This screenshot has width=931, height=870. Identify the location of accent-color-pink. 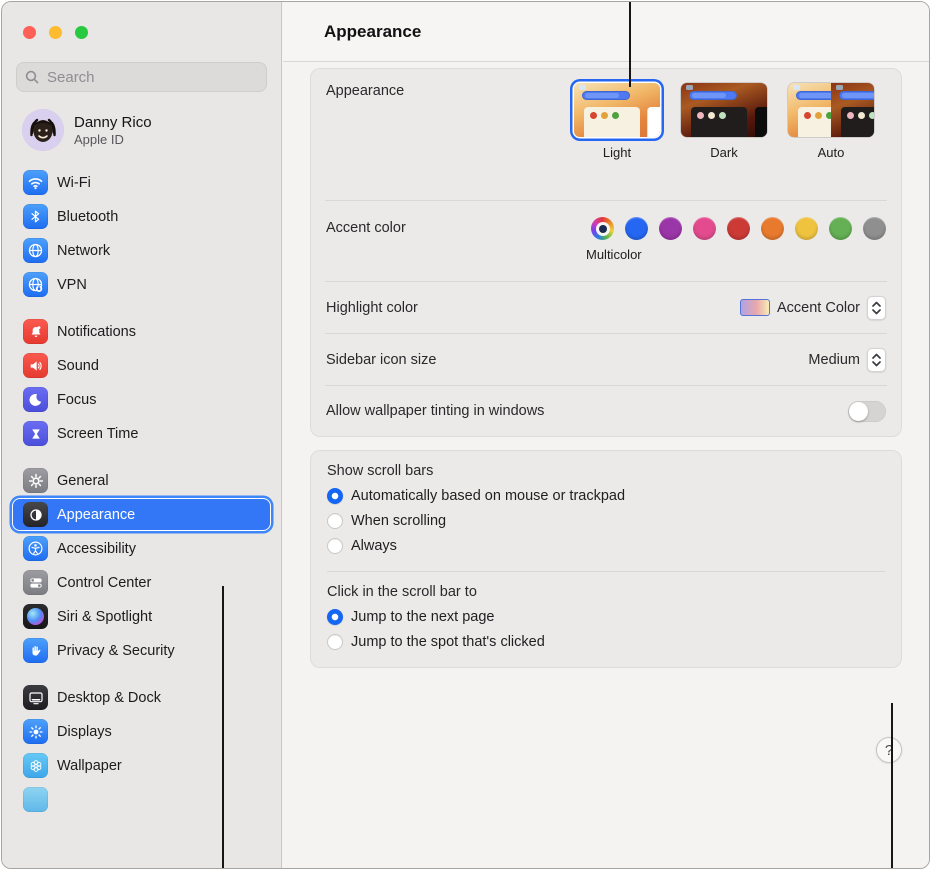
(704, 228).